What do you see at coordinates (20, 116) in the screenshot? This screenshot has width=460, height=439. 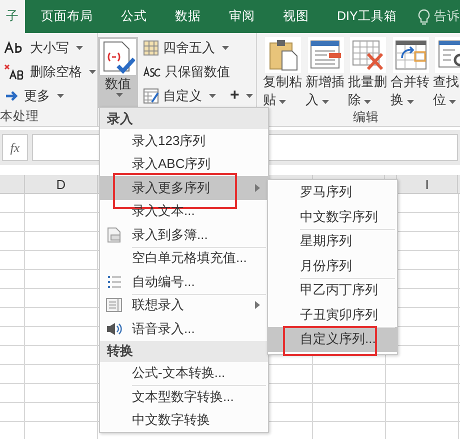 I see `group-label: 本处理` at bounding box center [20, 116].